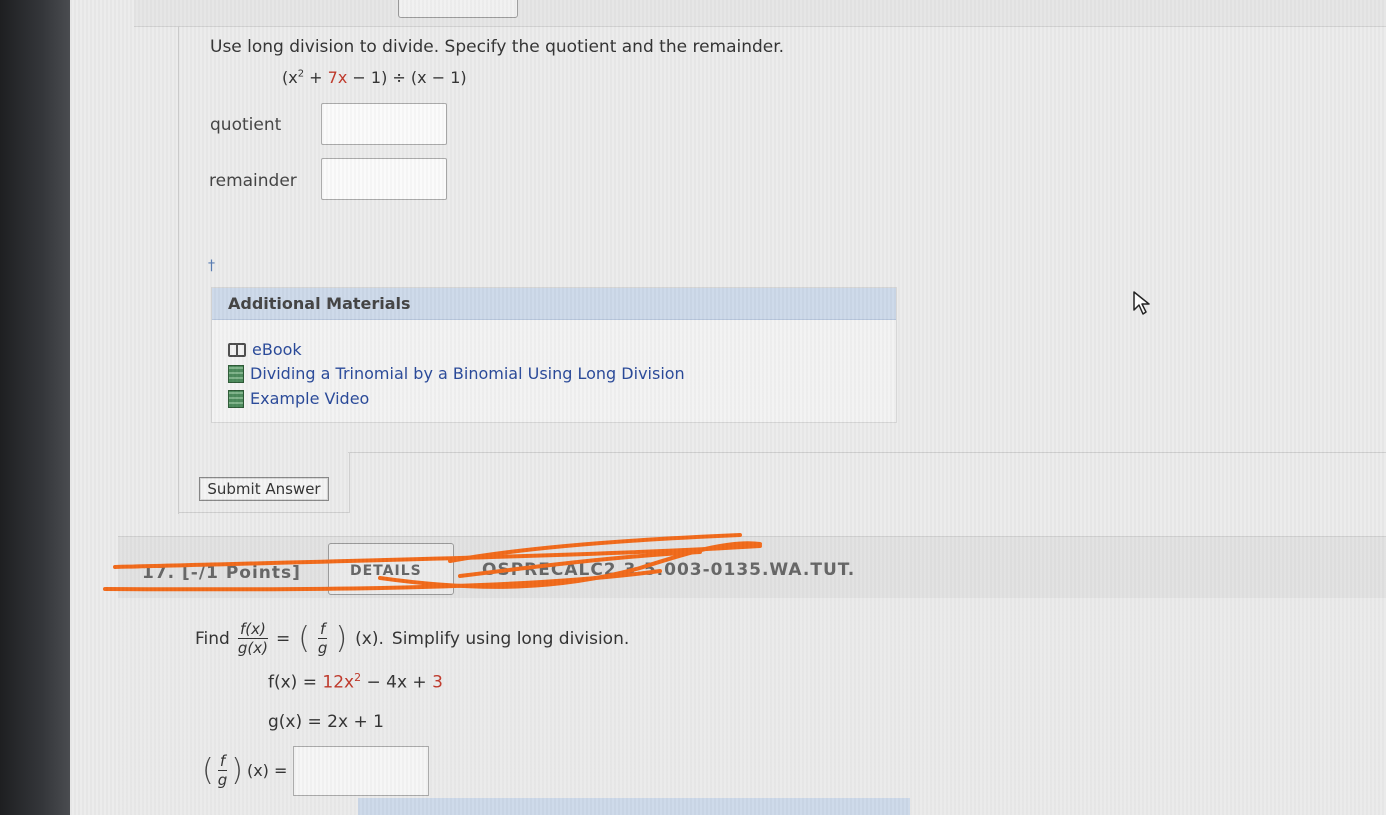  What do you see at coordinates (386, 571) in the screenshot?
I see `details-label: DETAILS` at bounding box center [386, 571].